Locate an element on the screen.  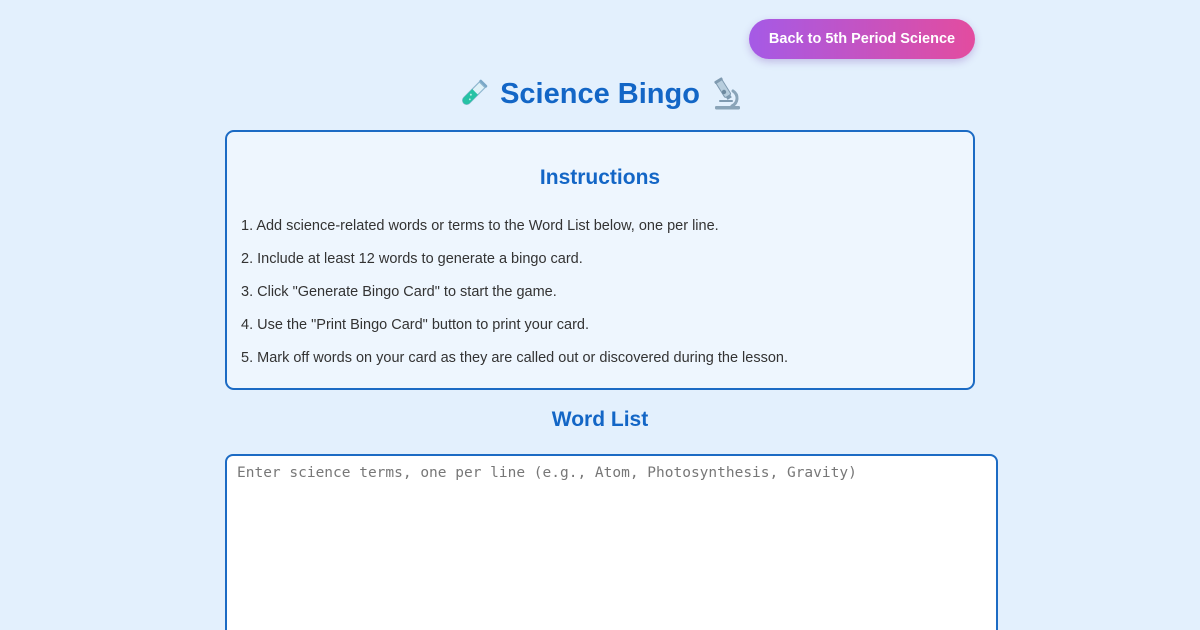
title-row: Science Bingo is located at coordinates (600, 94).